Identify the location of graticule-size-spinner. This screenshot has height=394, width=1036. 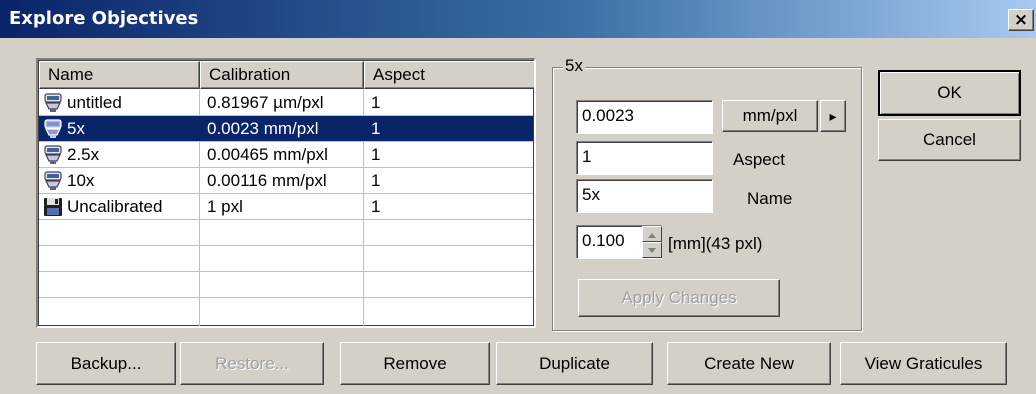
(652, 242).